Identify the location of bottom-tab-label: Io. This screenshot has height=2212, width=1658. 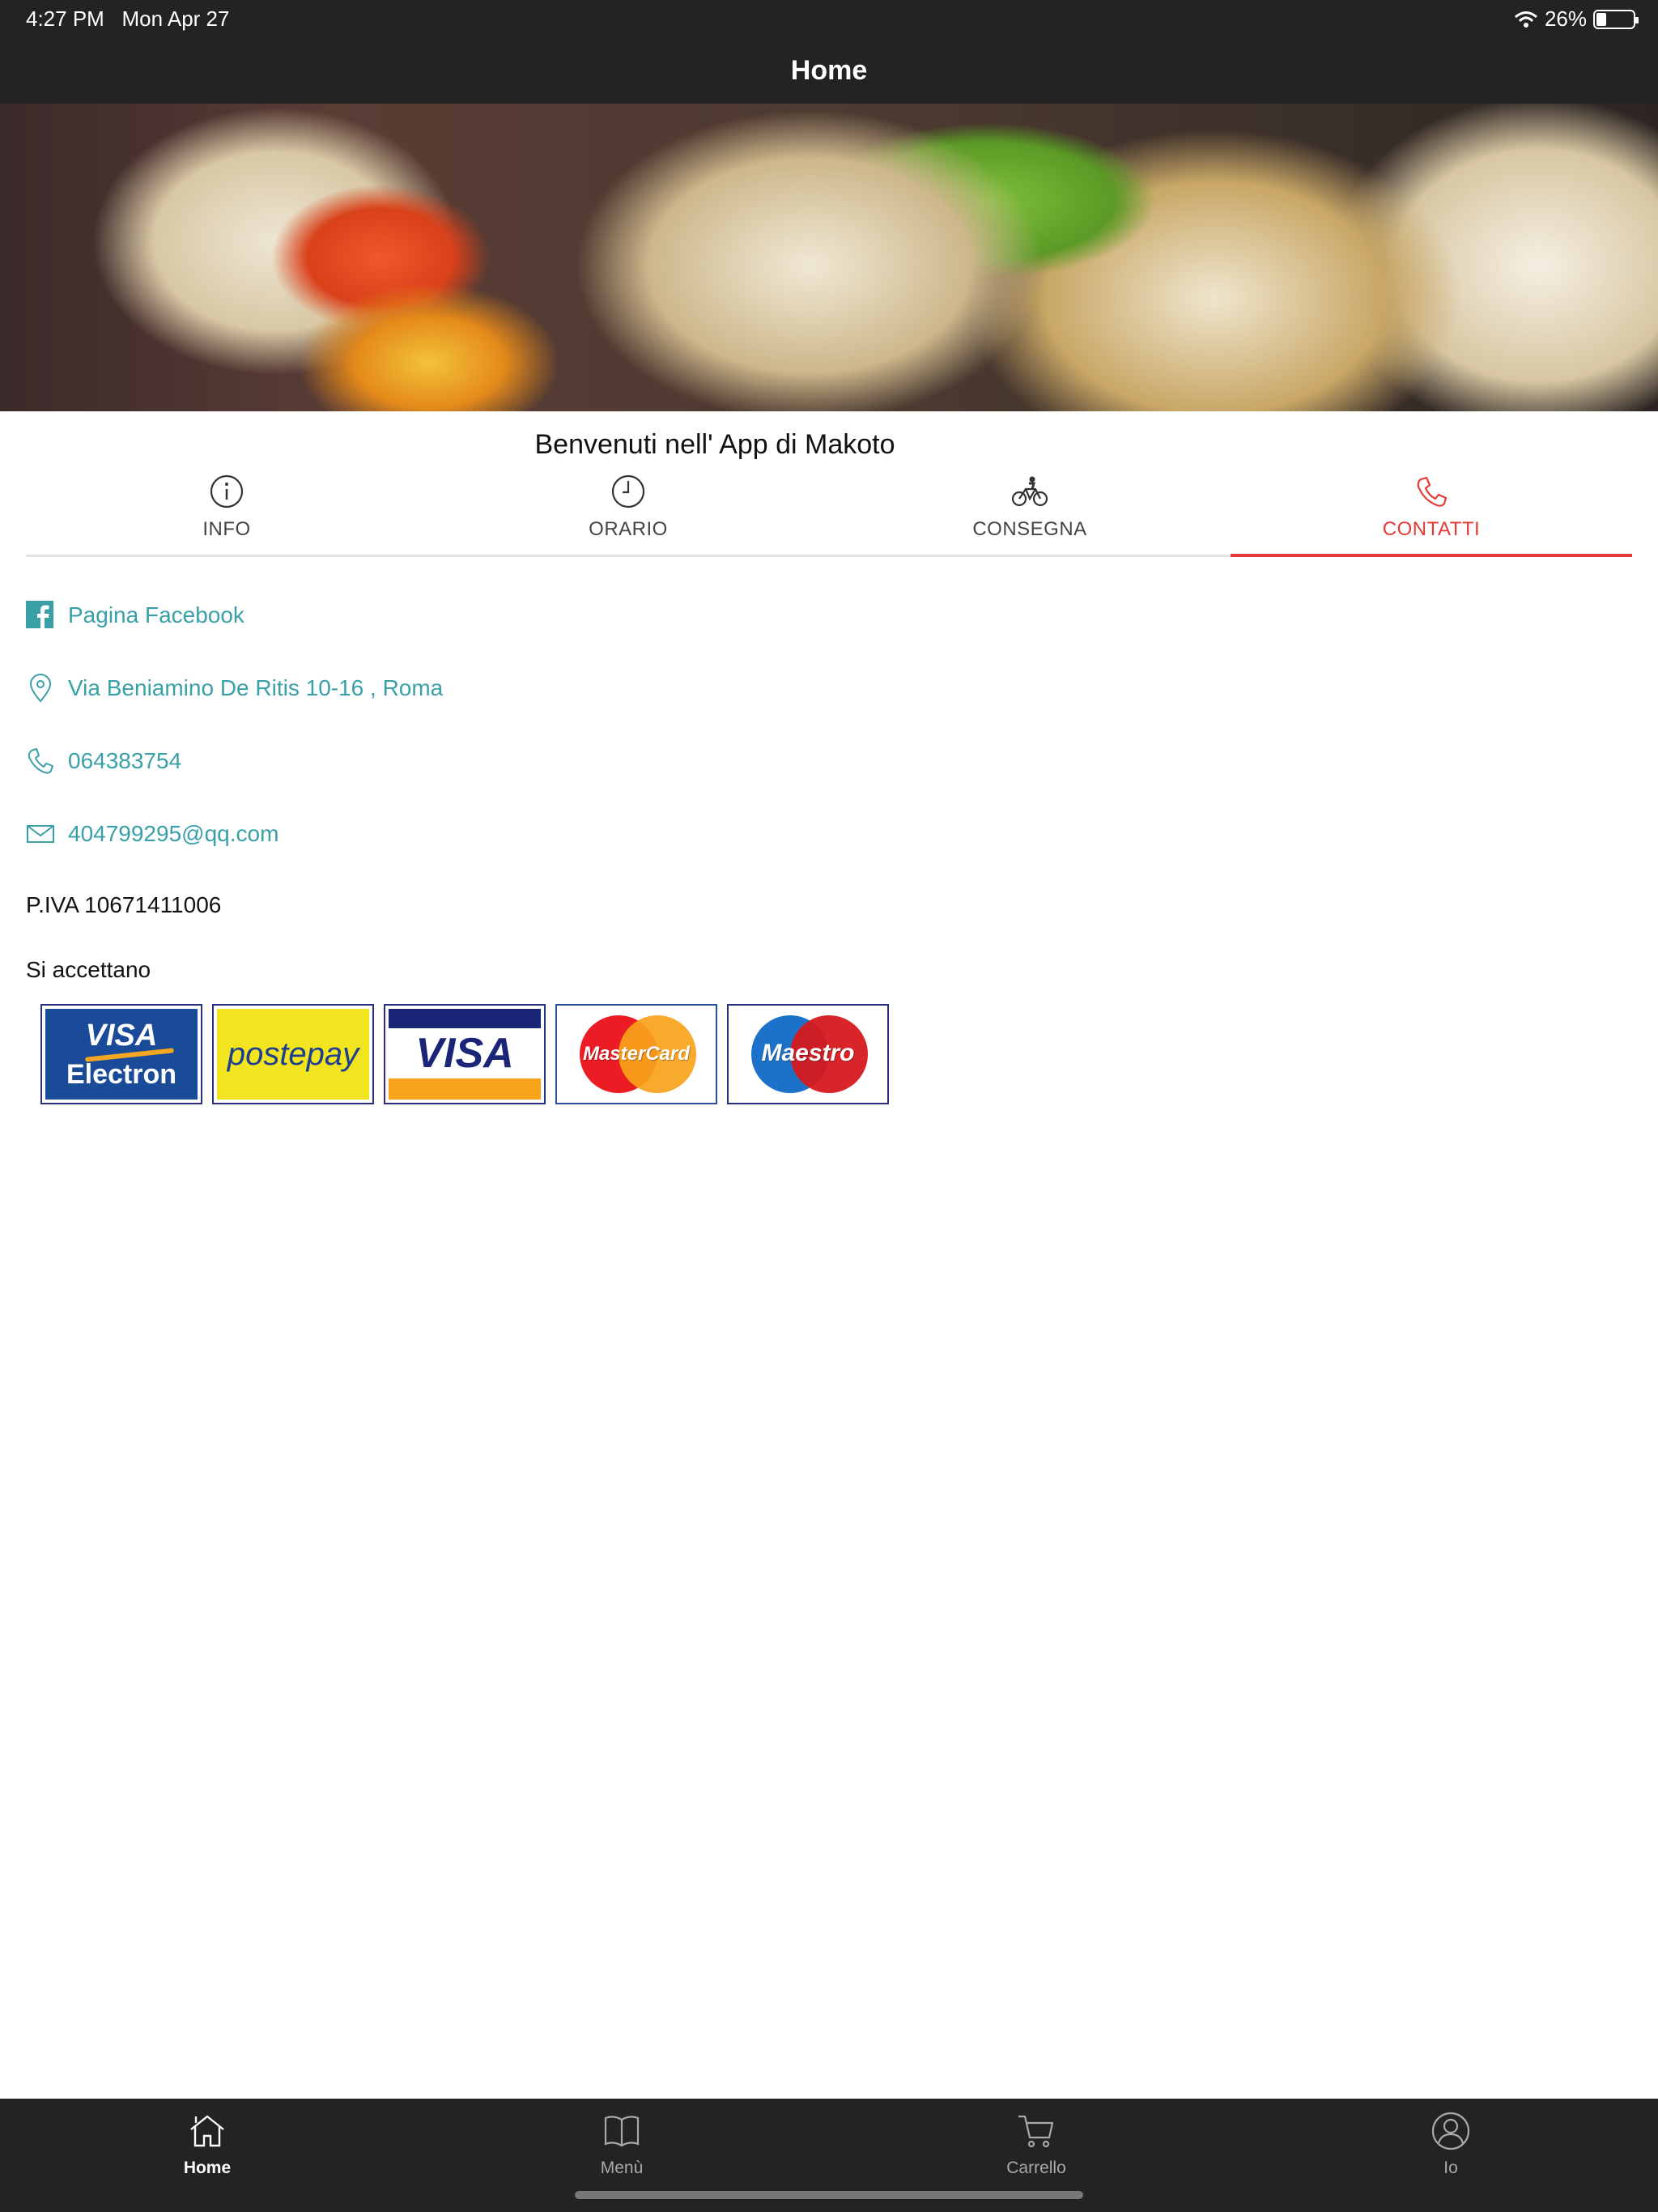
(1450, 2168).